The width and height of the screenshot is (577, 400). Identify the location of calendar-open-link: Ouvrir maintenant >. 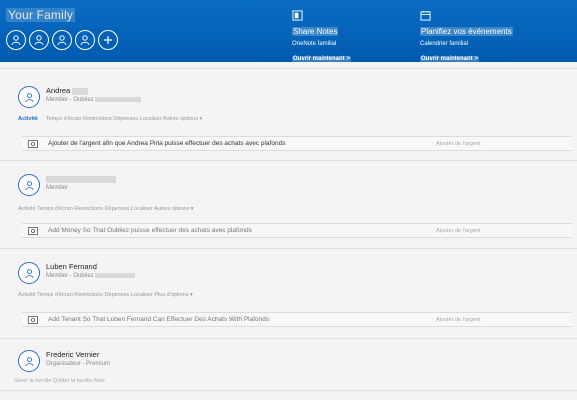
(449, 59).